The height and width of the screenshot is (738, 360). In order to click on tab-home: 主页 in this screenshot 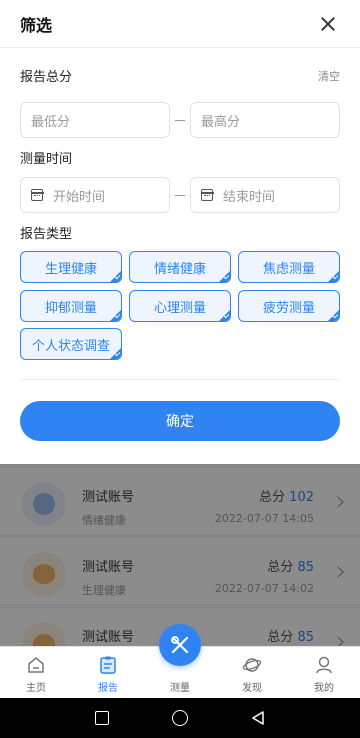, I will do `click(36, 673)`.